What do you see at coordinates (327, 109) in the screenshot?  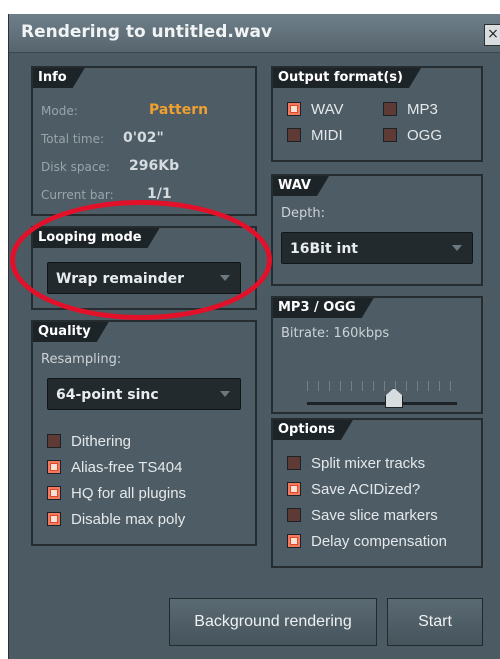 I see `format-wav-label: WAV` at bounding box center [327, 109].